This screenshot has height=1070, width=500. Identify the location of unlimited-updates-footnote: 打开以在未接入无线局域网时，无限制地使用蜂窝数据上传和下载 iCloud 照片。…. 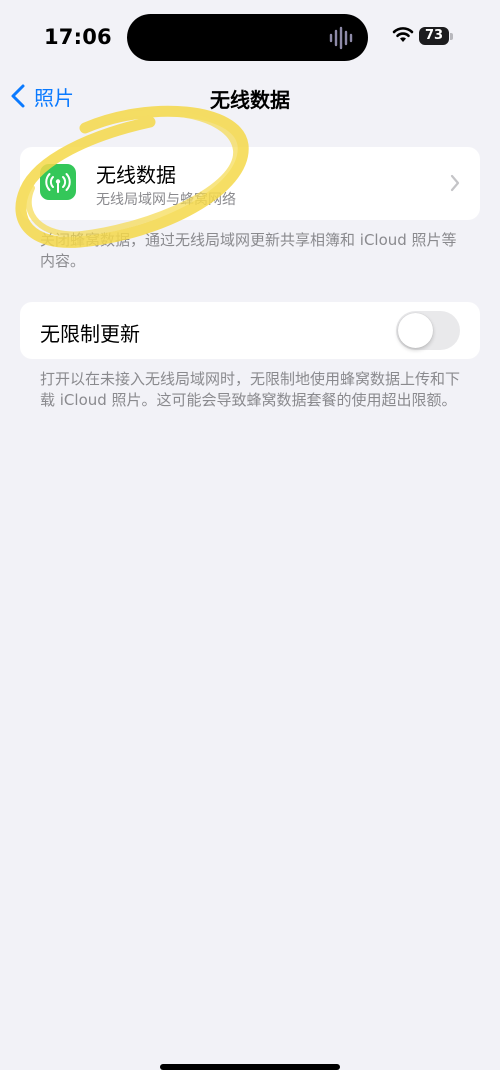
(250, 389).